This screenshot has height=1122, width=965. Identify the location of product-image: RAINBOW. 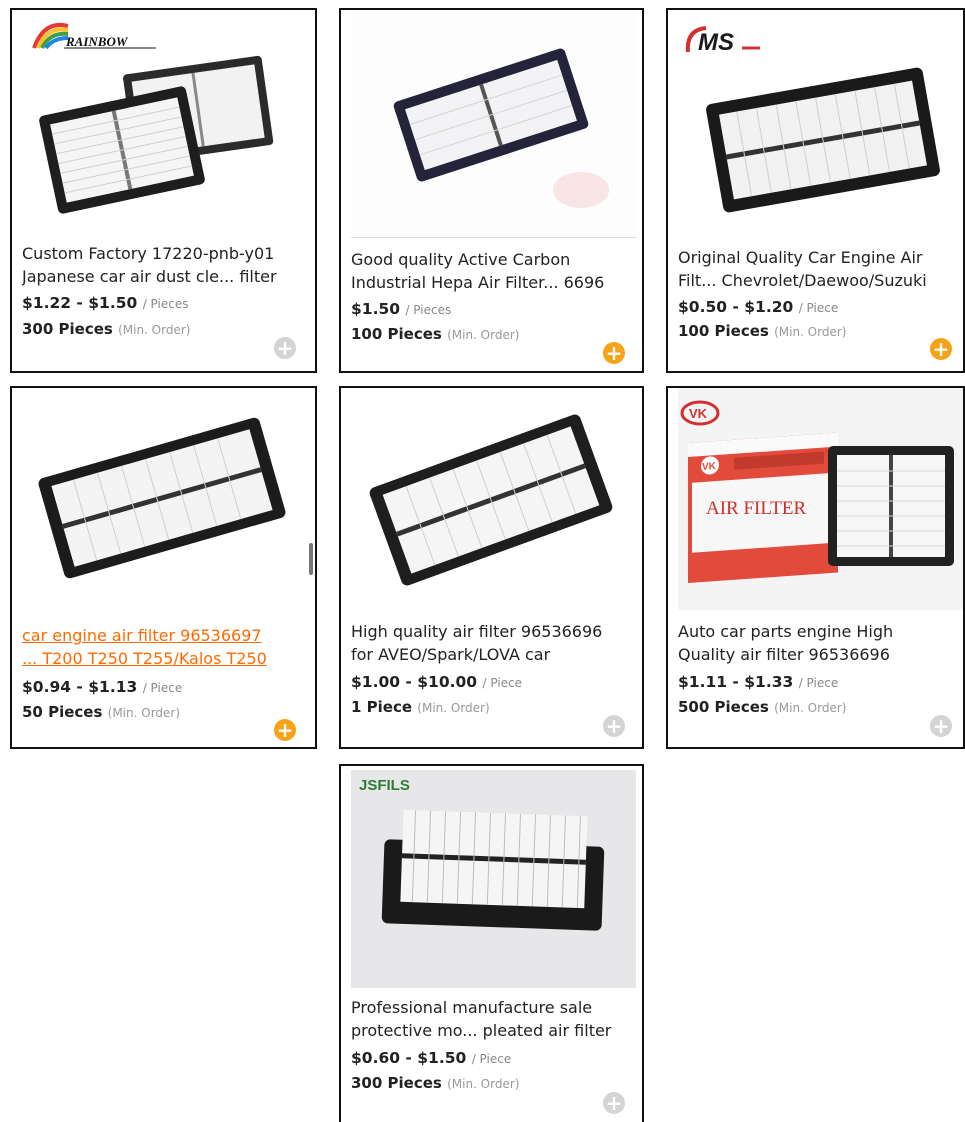
(163, 122).